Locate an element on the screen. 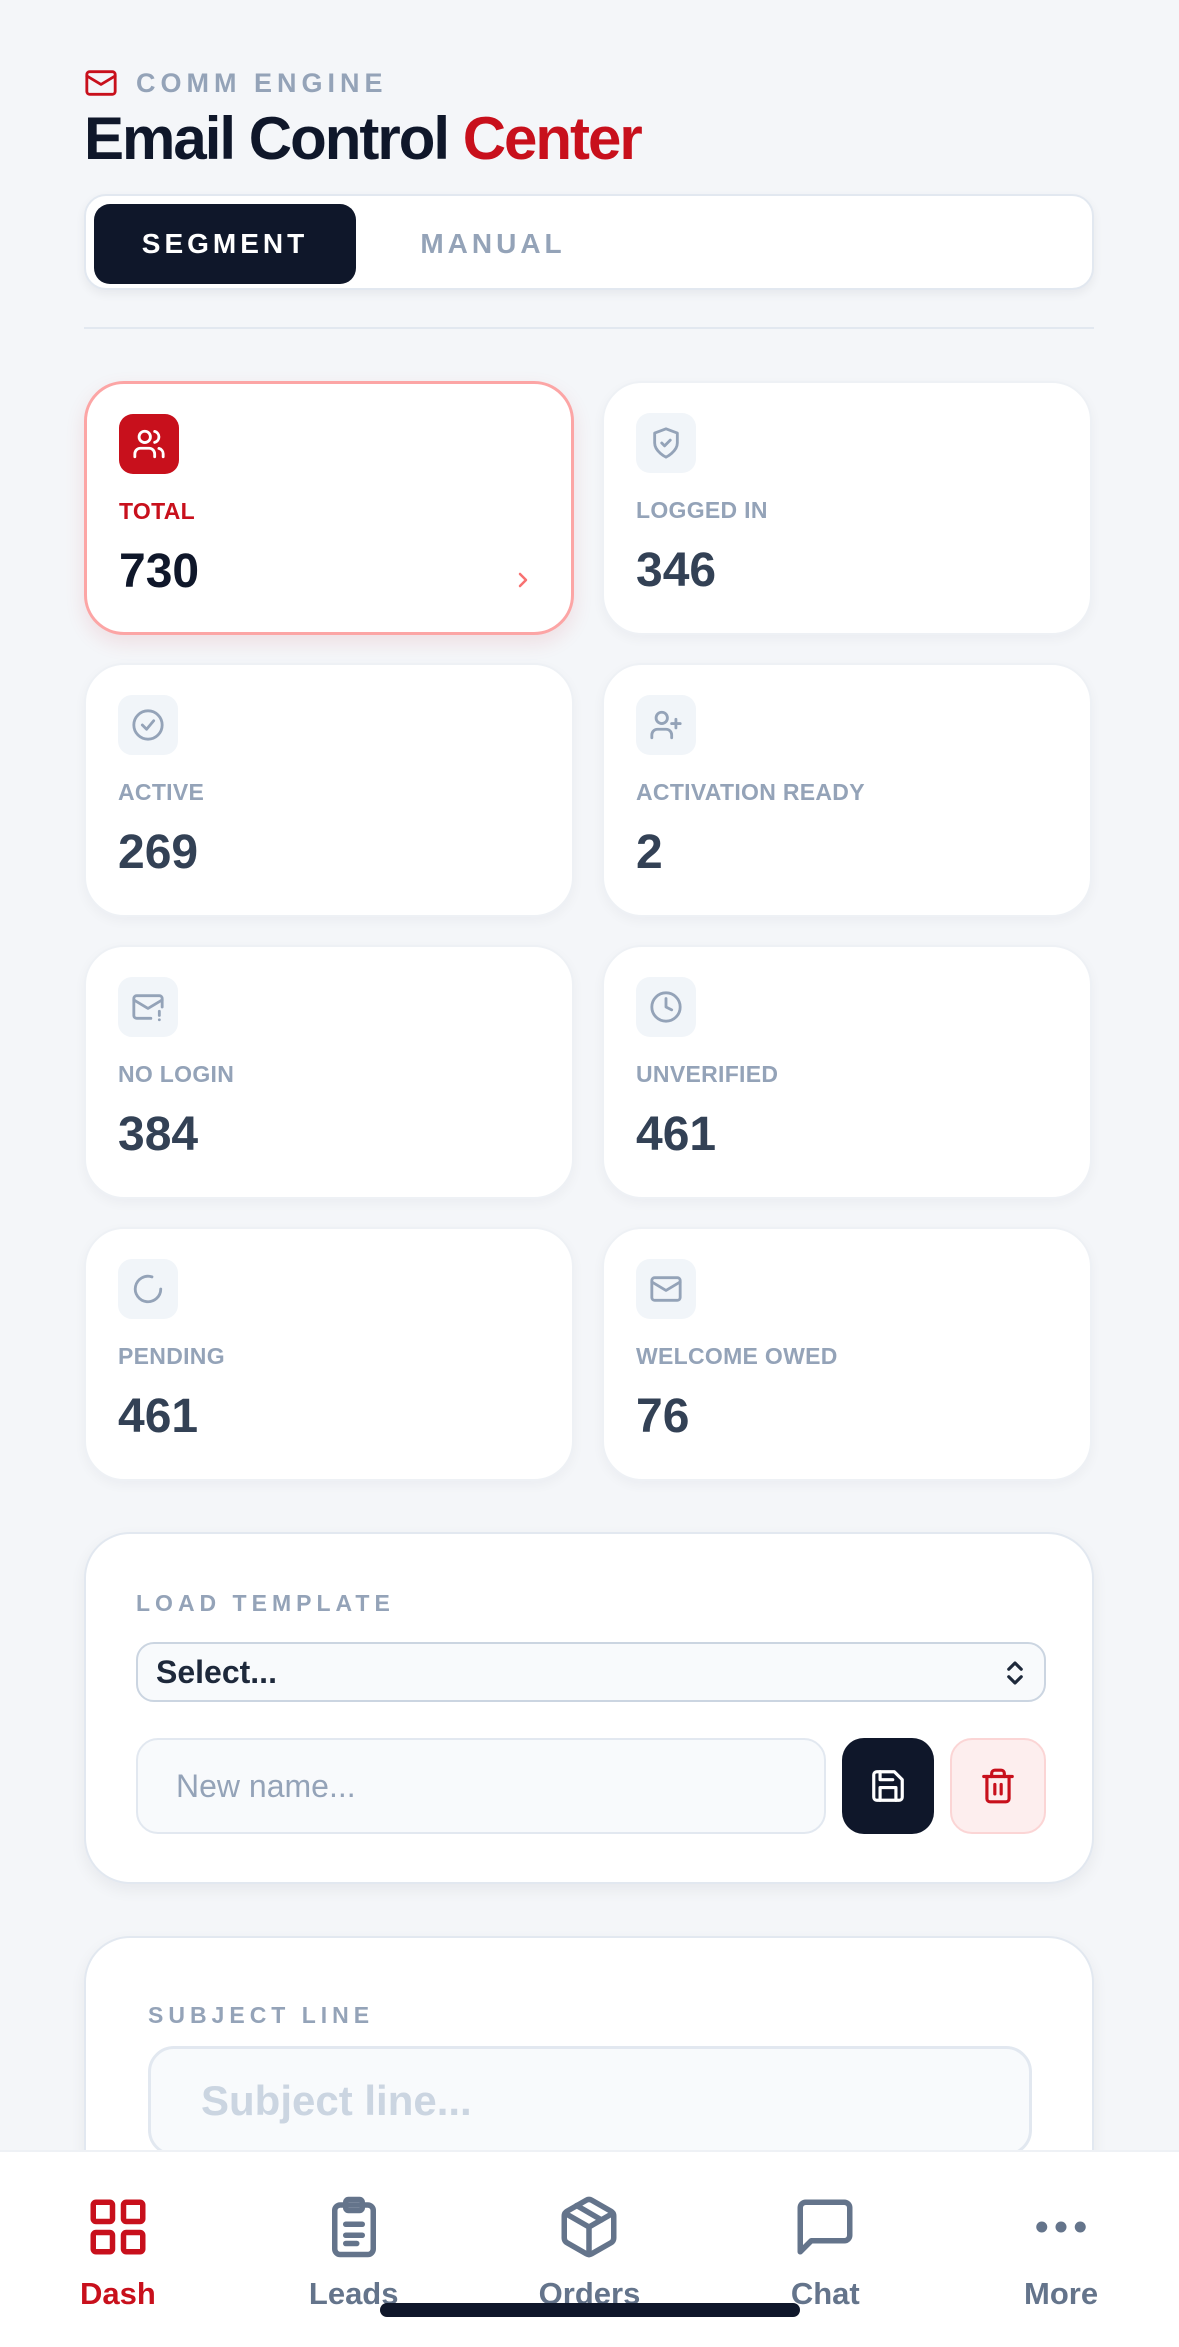  stat-card-activation-ready: ACTIVATION READY 2 is located at coordinates (847, 790).